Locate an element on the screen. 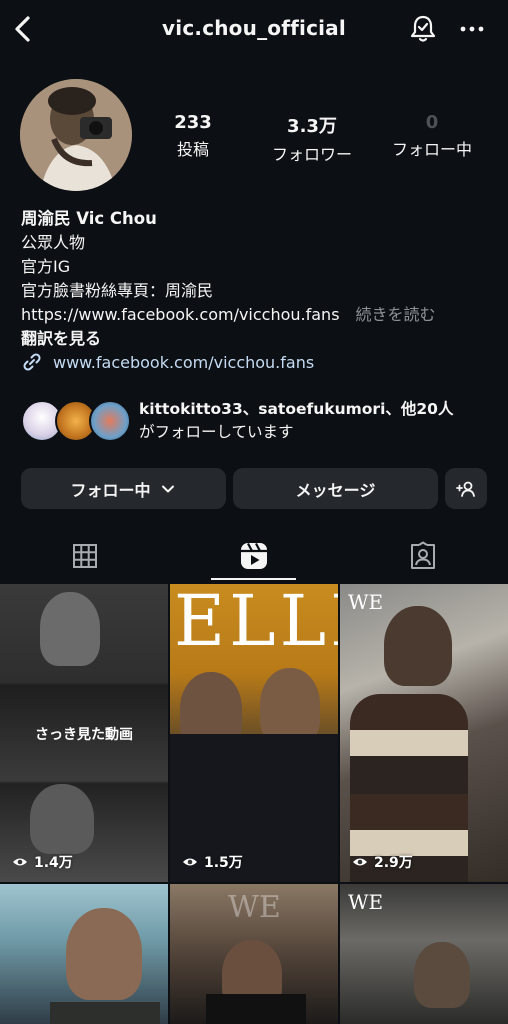  tab-posts-grid is located at coordinates (84, 556).